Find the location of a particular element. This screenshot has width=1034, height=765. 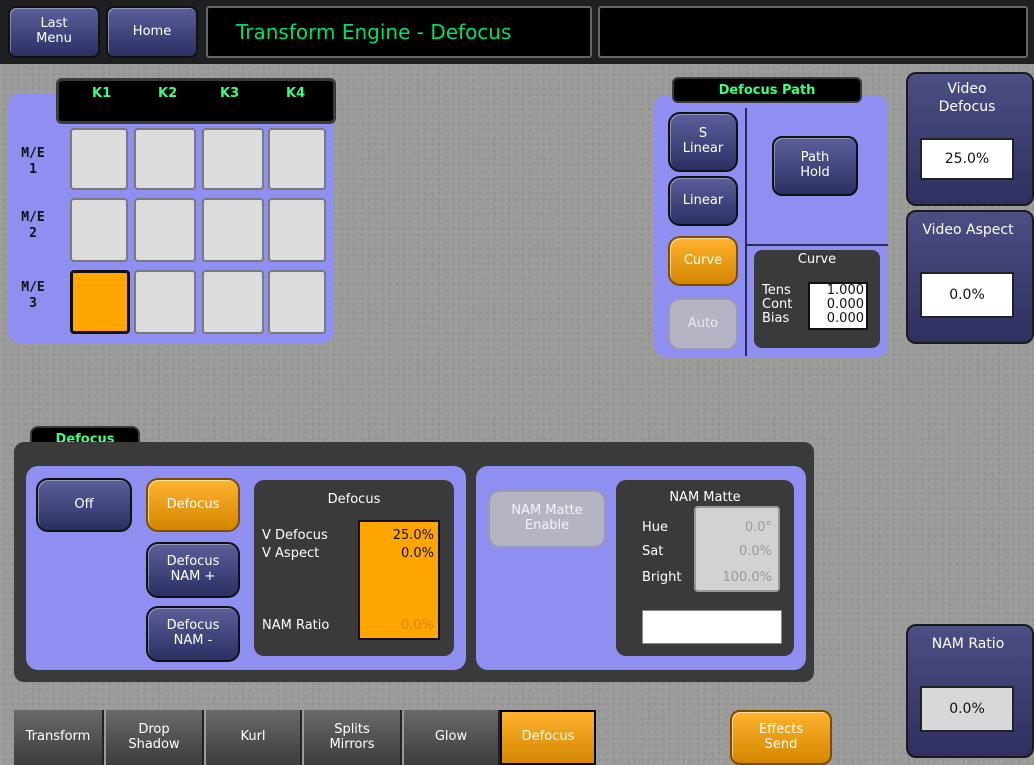

v-aspect-value: 0.0% is located at coordinates (417, 553).